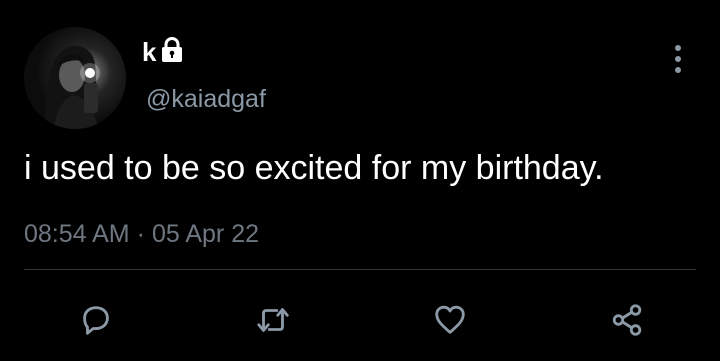 This screenshot has height=361, width=720. I want to click on share-button, so click(627, 320).